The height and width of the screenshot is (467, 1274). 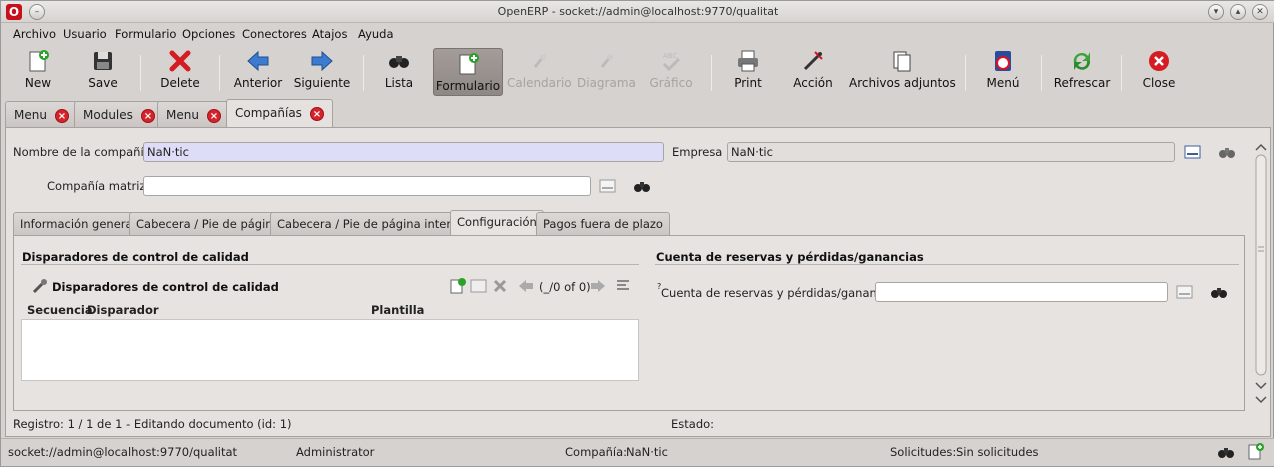 What do you see at coordinates (376, 34) in the screenshot?
I see `menu-ayuda: Ayuda` at bounding box center [376, 34].